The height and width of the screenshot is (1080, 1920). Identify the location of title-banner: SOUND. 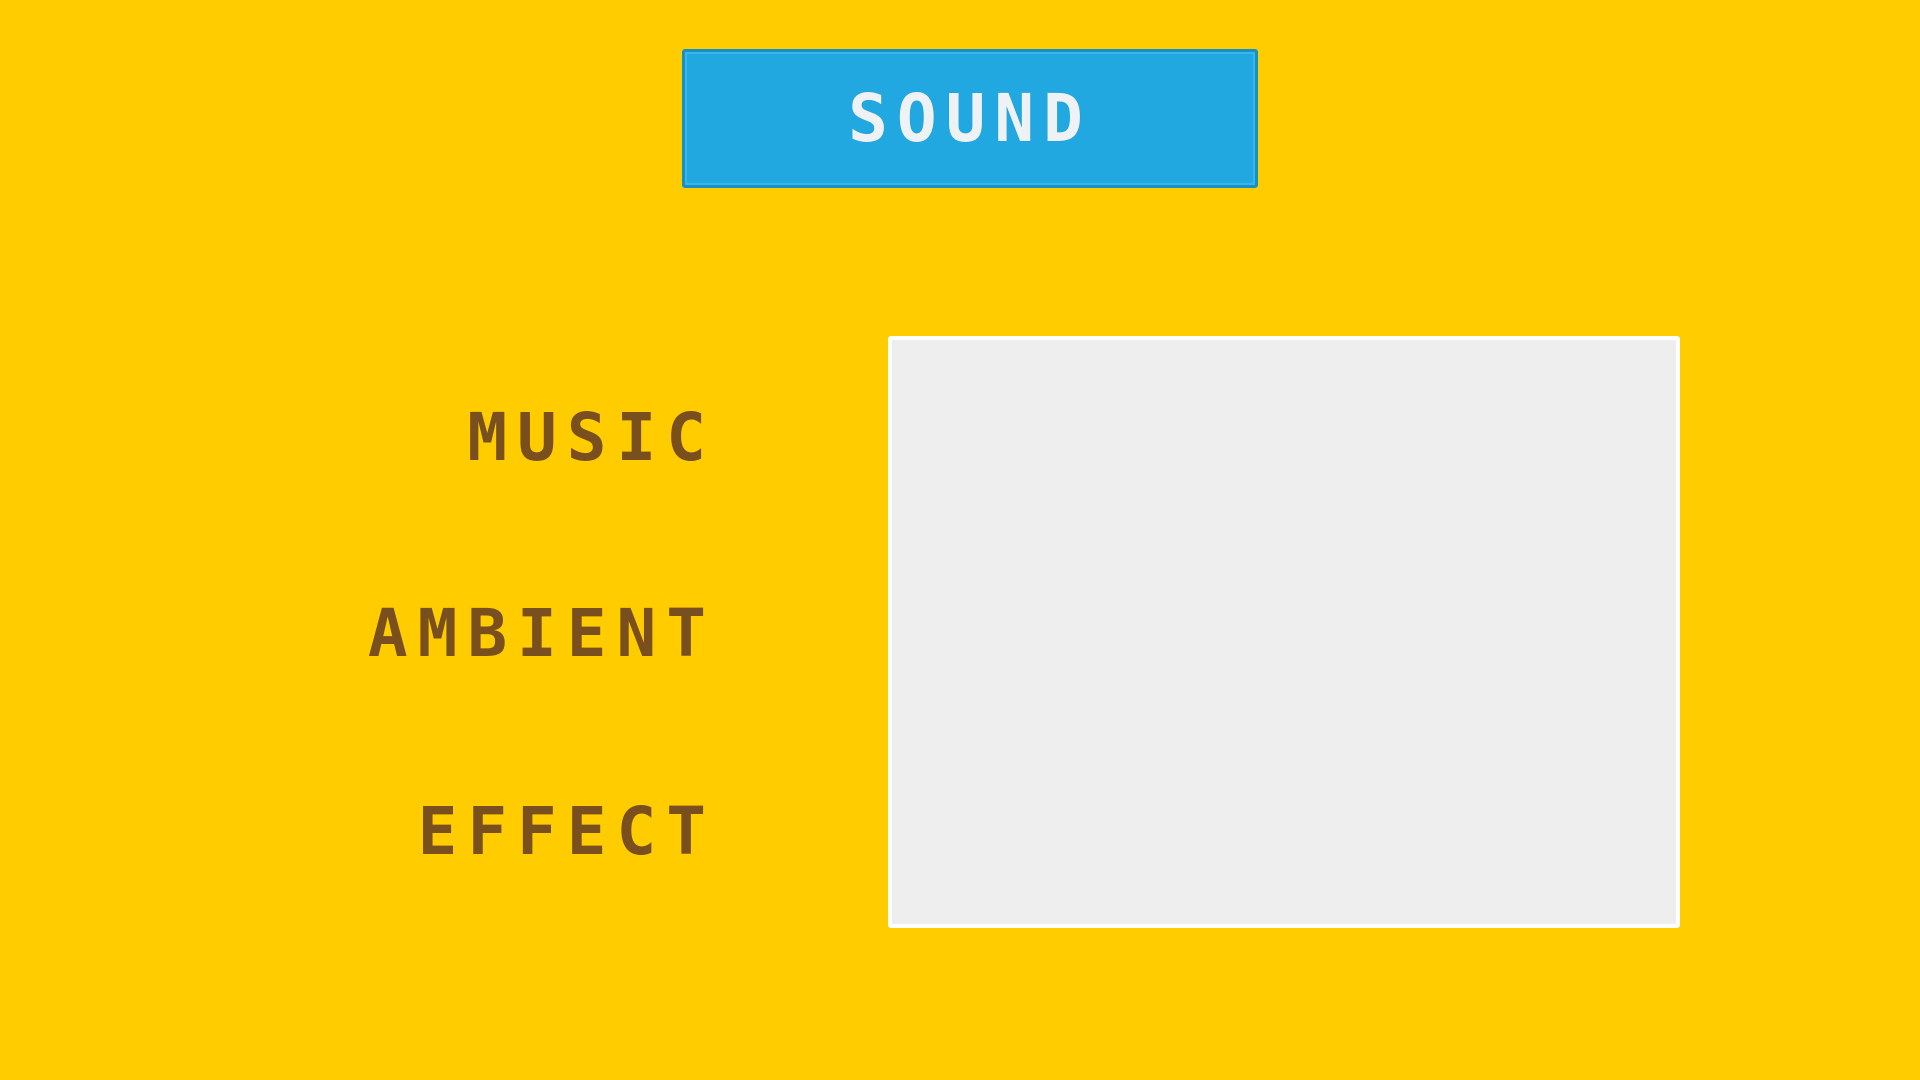
(970, 118).